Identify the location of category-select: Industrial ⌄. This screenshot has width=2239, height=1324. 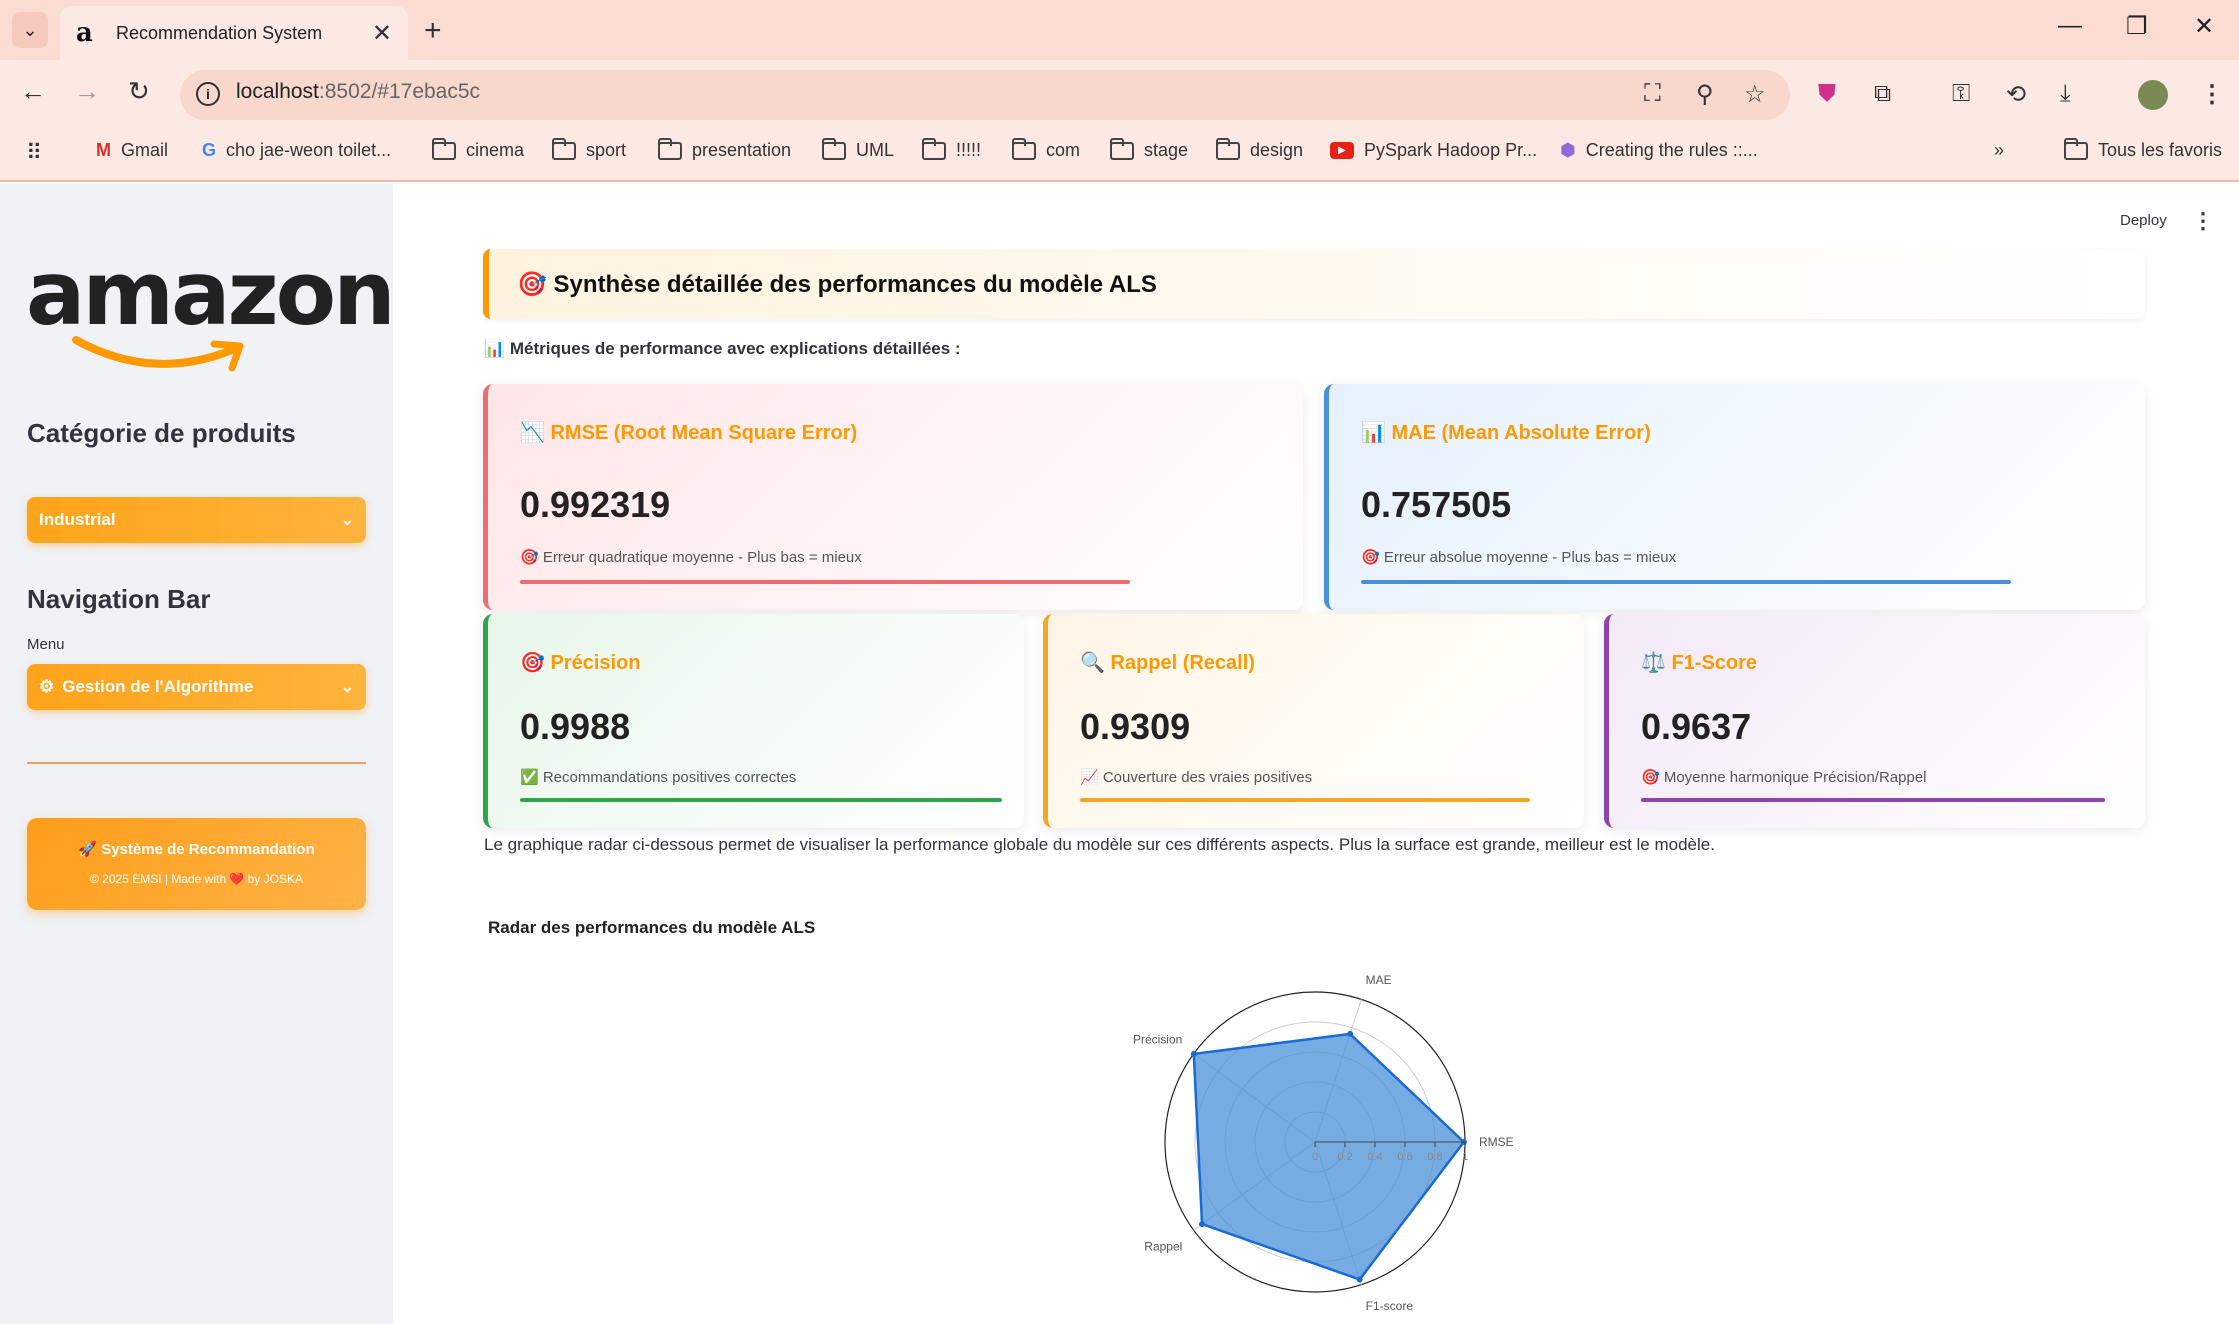
(196, 520).